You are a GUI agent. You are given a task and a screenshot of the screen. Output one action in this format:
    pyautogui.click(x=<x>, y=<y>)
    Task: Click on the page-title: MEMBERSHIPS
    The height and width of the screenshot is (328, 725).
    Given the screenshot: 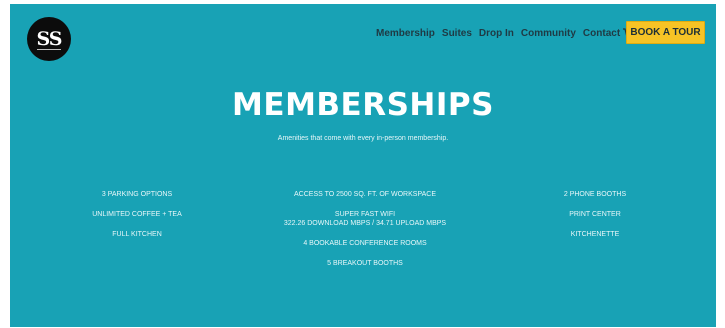 What is the action you would take?
    pyautogui.click(x=363, y=105)
    